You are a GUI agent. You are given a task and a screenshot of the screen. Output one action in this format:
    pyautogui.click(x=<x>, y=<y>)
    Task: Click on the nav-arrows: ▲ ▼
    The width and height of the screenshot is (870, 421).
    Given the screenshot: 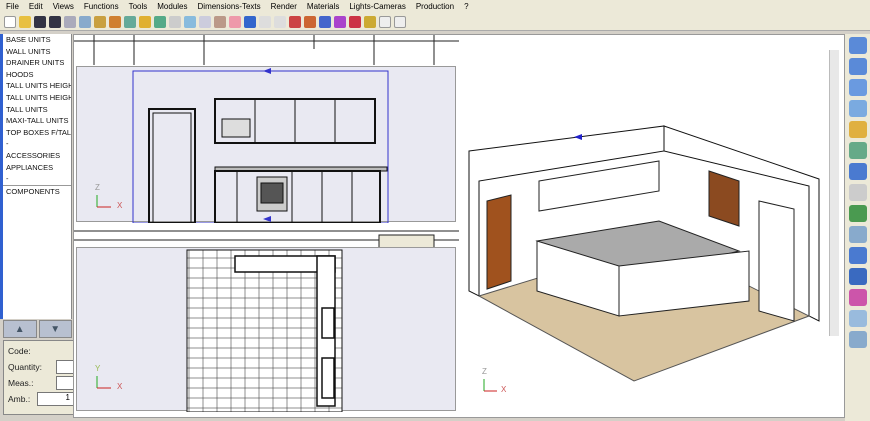 What is the action you would take?
    pyautogui.click(x=37, y=329)
    